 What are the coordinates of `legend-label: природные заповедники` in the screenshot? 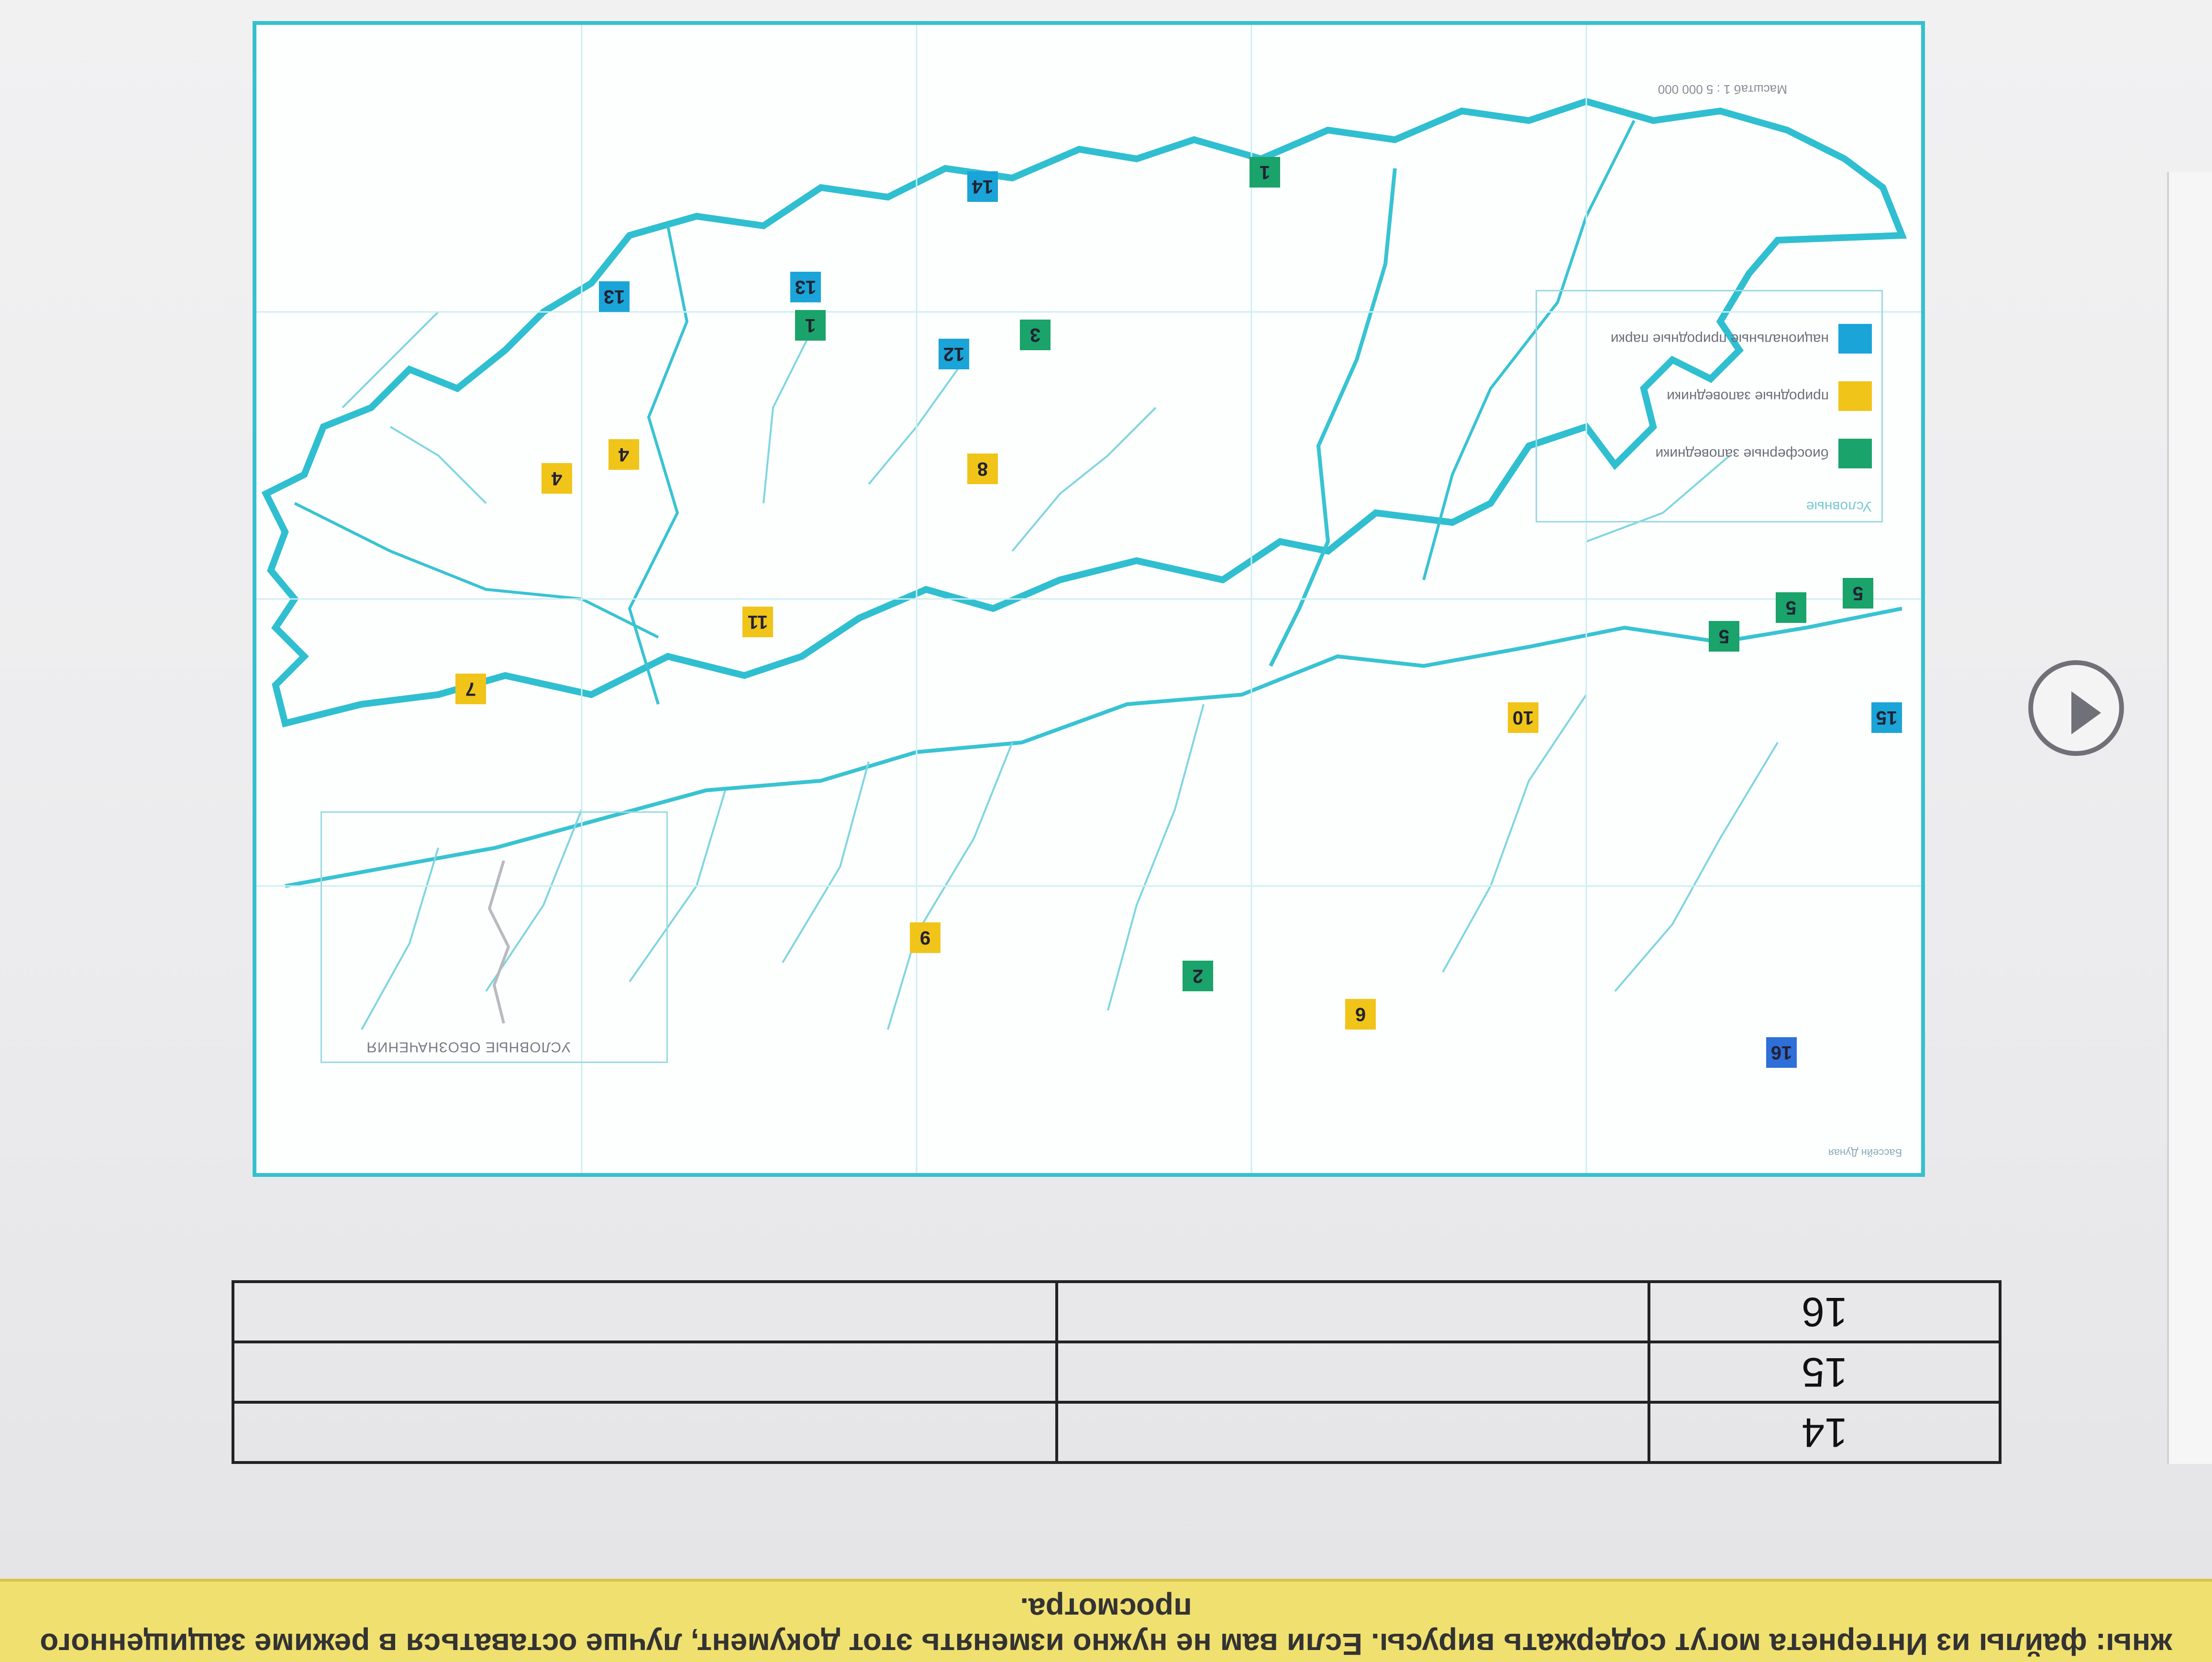 It's located at (1748, 396).